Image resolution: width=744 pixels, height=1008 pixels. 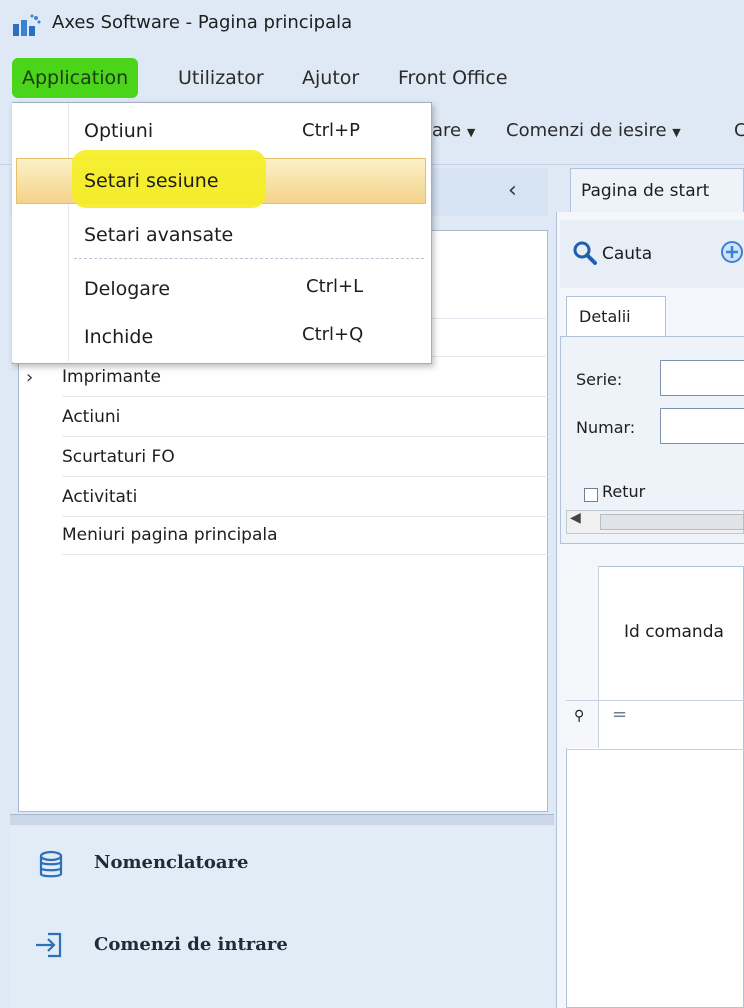 I want to click on filter-operator: =, so click(x=619, y=714).